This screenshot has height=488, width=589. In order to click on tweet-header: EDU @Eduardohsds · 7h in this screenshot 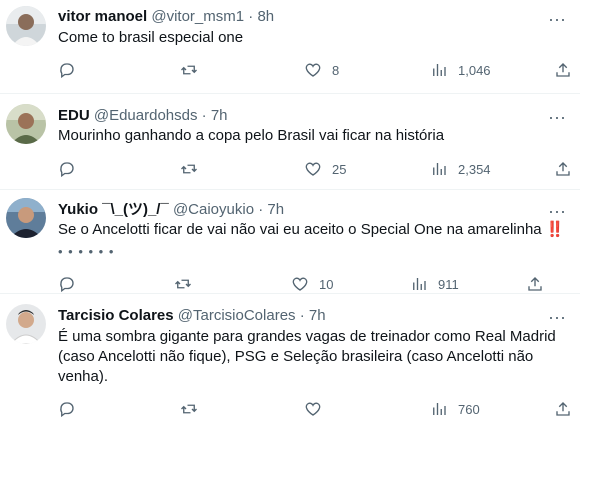, I will do `click(143, 116)`.